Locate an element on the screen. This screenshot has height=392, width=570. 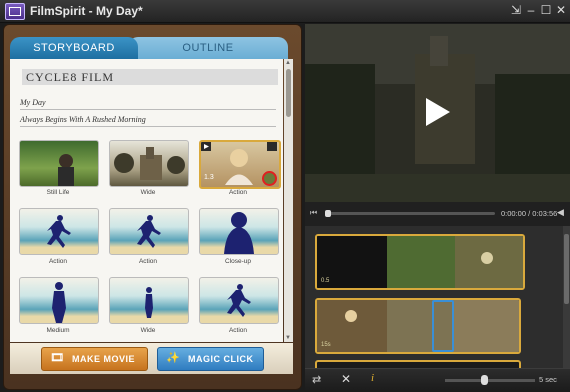
zoom-slider is located at coordinates (490, 380).